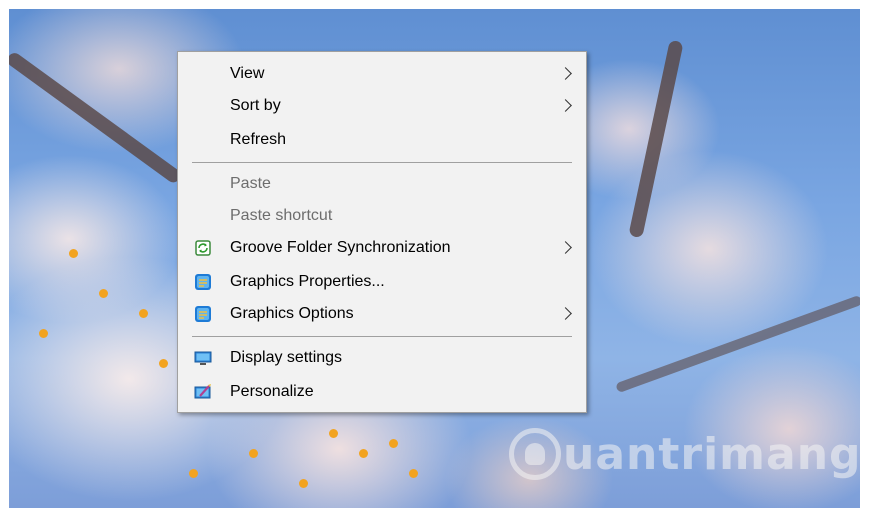 This screenshot has height=517, width=869. I want to click on menu-item-label: Graphics Options, so click(292, 313).